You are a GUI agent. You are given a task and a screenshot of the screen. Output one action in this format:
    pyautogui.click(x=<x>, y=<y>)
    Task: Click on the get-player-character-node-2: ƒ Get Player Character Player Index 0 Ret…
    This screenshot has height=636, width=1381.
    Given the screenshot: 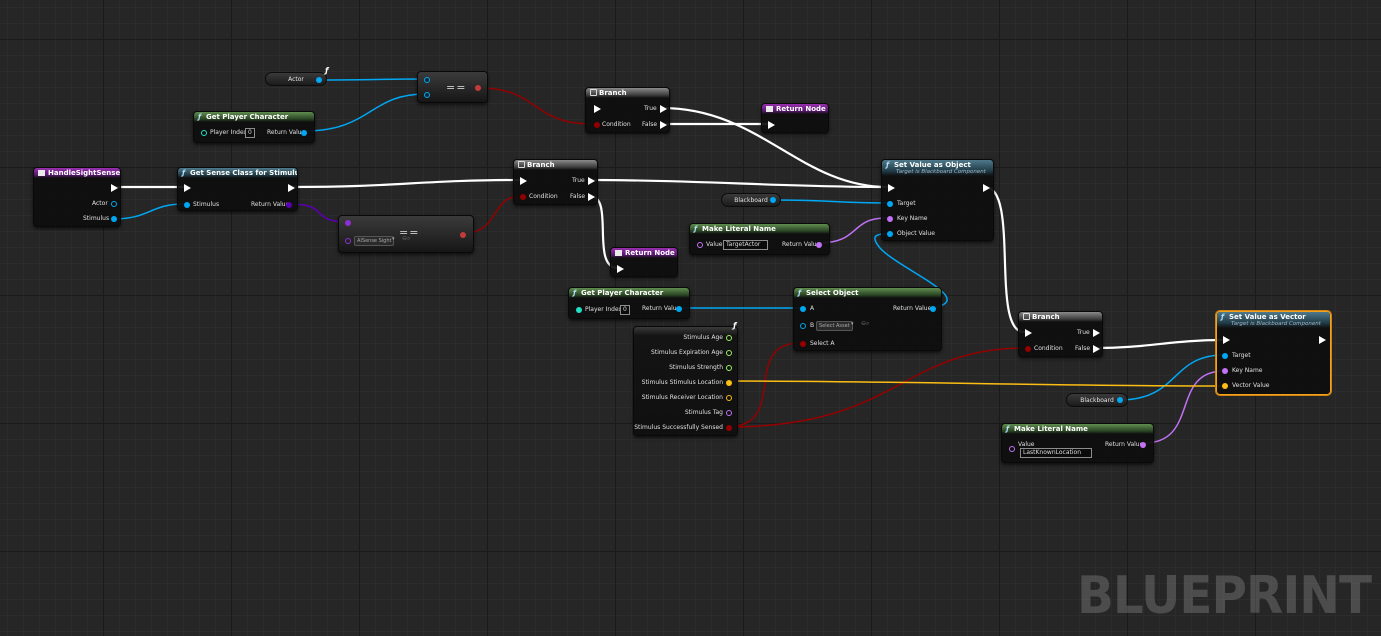 What is the action you would take?
    pyautogui.click(x=629, y=303)
    